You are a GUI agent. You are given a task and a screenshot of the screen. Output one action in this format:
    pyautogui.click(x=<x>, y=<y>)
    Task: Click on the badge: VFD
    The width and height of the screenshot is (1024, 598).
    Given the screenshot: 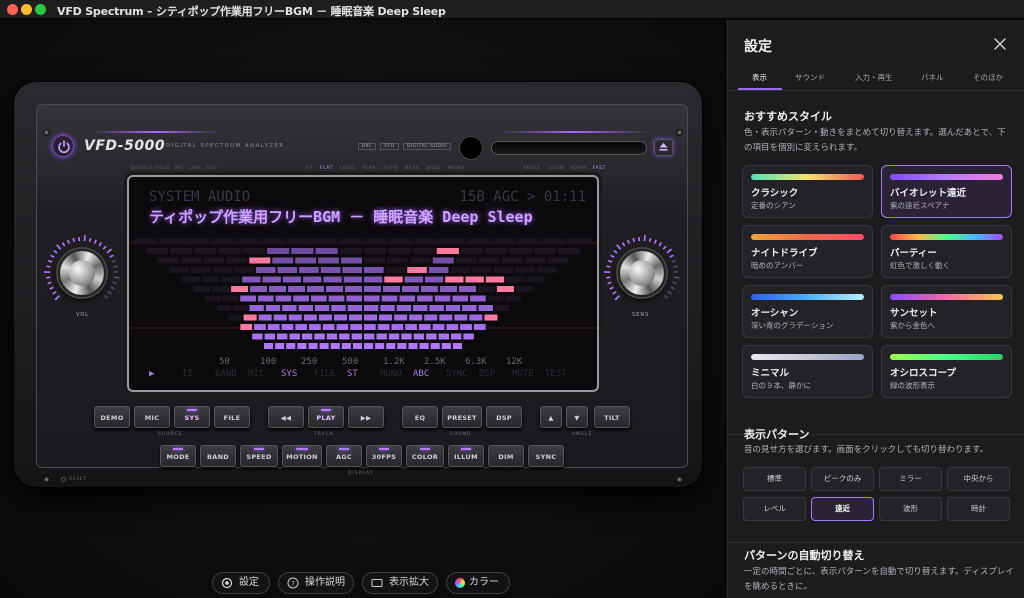 What is the action you would take?
    pyautogui.click(x=389, y=146)
    